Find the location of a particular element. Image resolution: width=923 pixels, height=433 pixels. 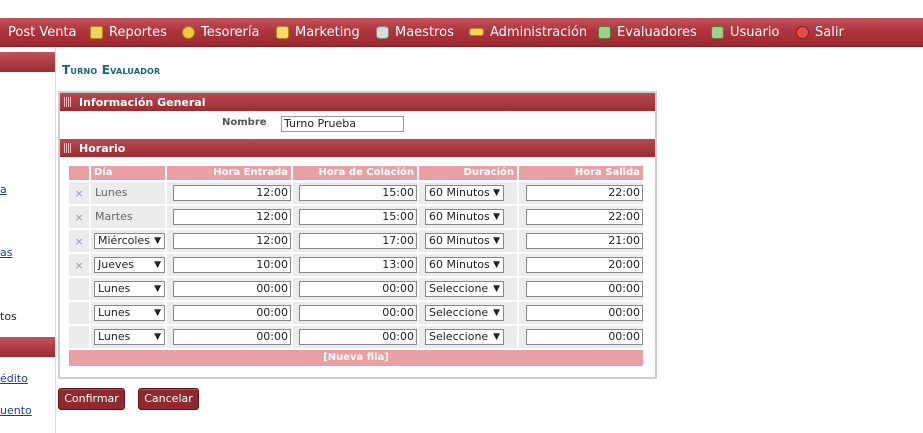

hora-colacion-input: 13:00 is located at coordinates (358, 265).